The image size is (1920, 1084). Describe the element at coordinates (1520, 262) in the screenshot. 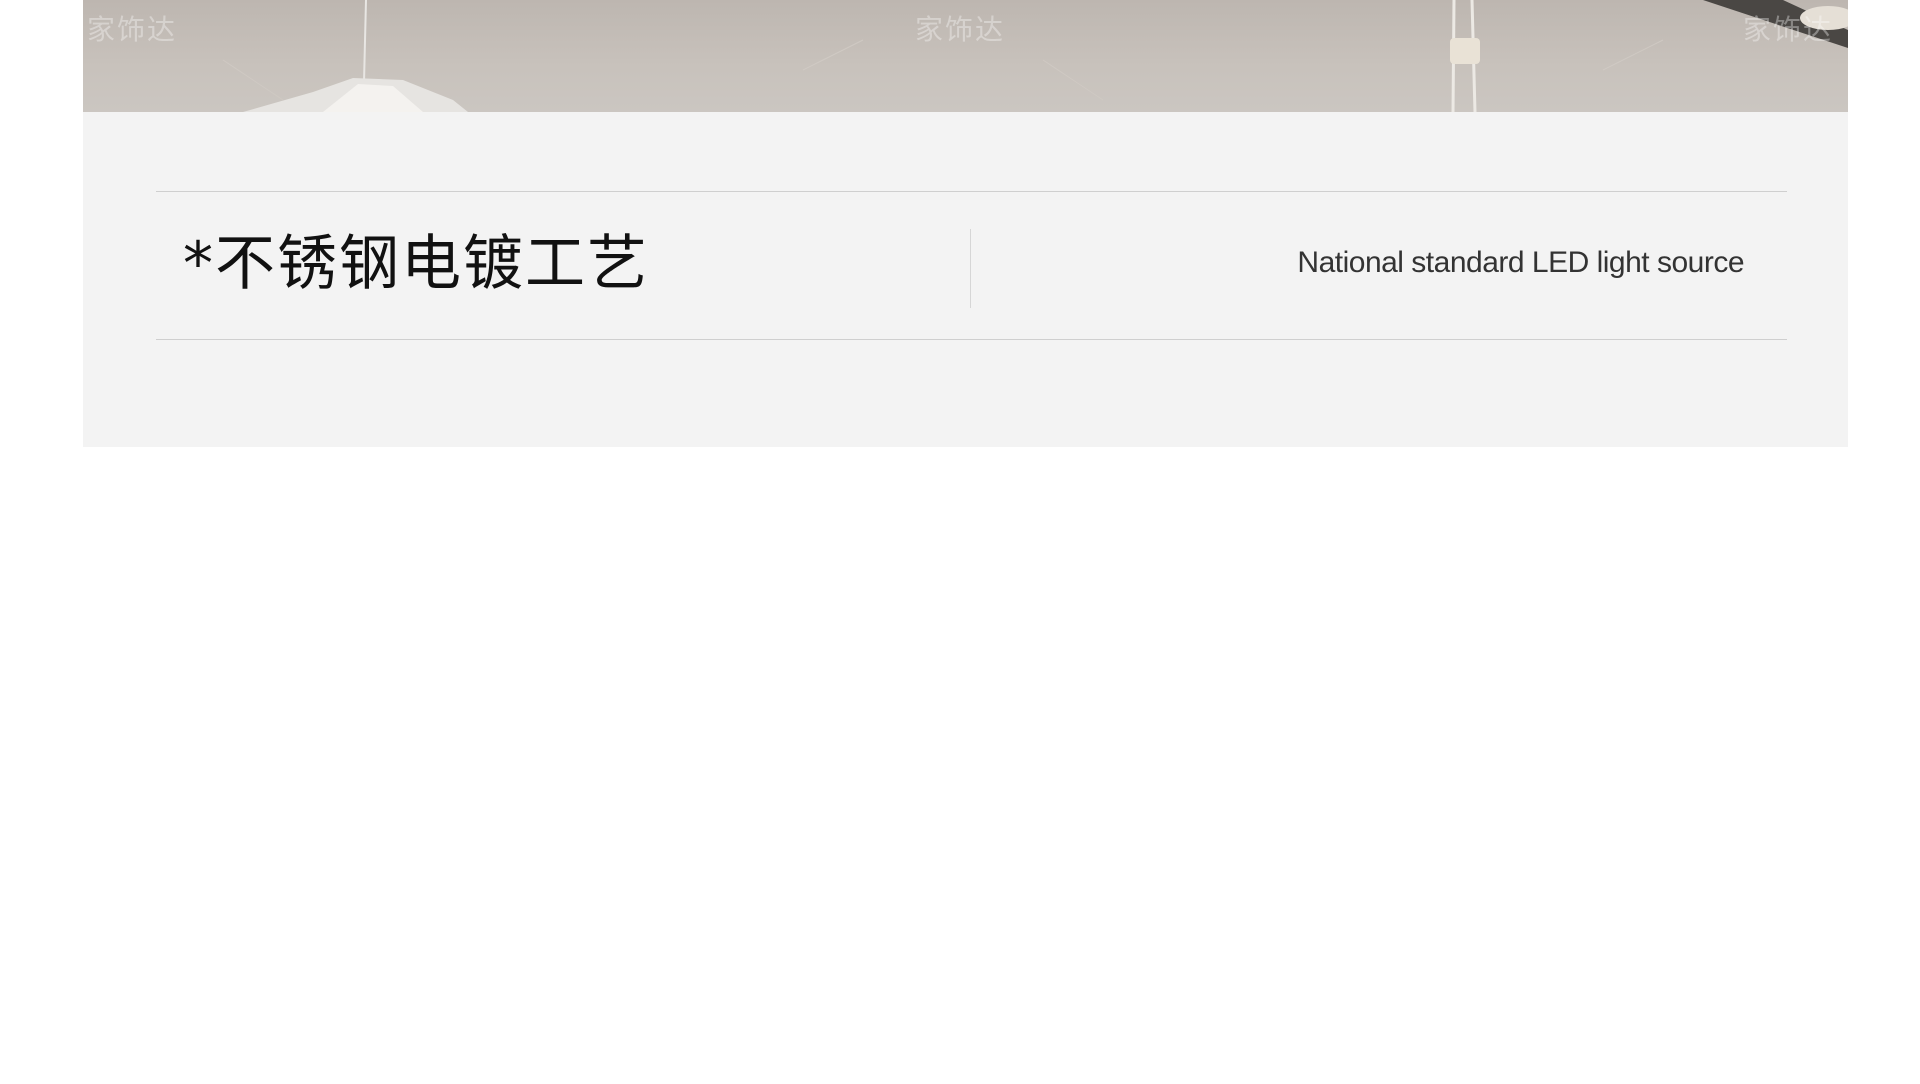

I see `feature-subtitle: National standard LED light source` at that location.